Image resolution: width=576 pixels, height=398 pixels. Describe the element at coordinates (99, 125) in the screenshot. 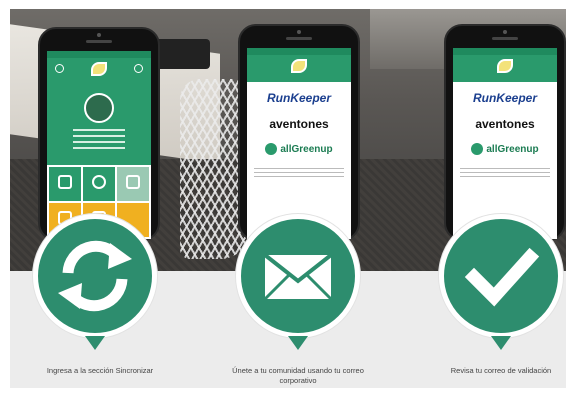

I see `profile-panel` at that location.